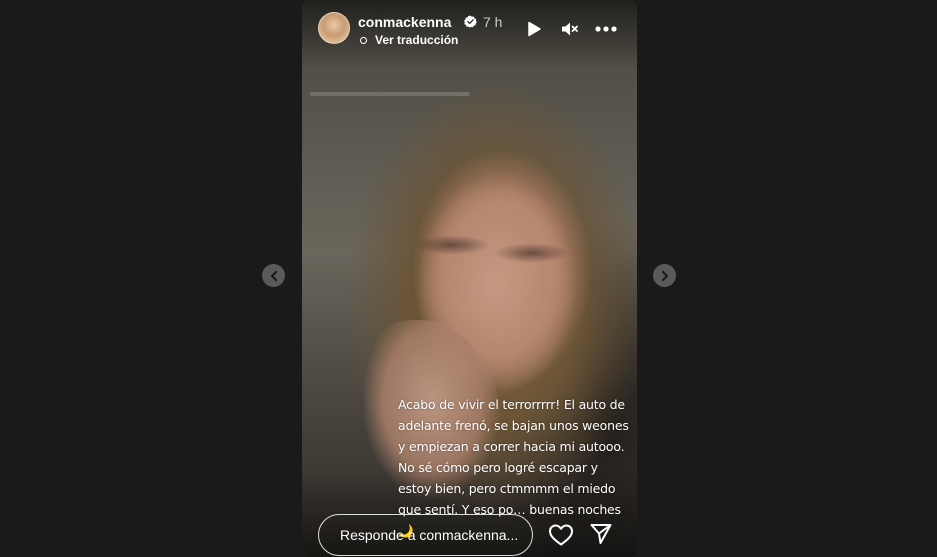  I want to click on heart-icon, so click(561, 535).